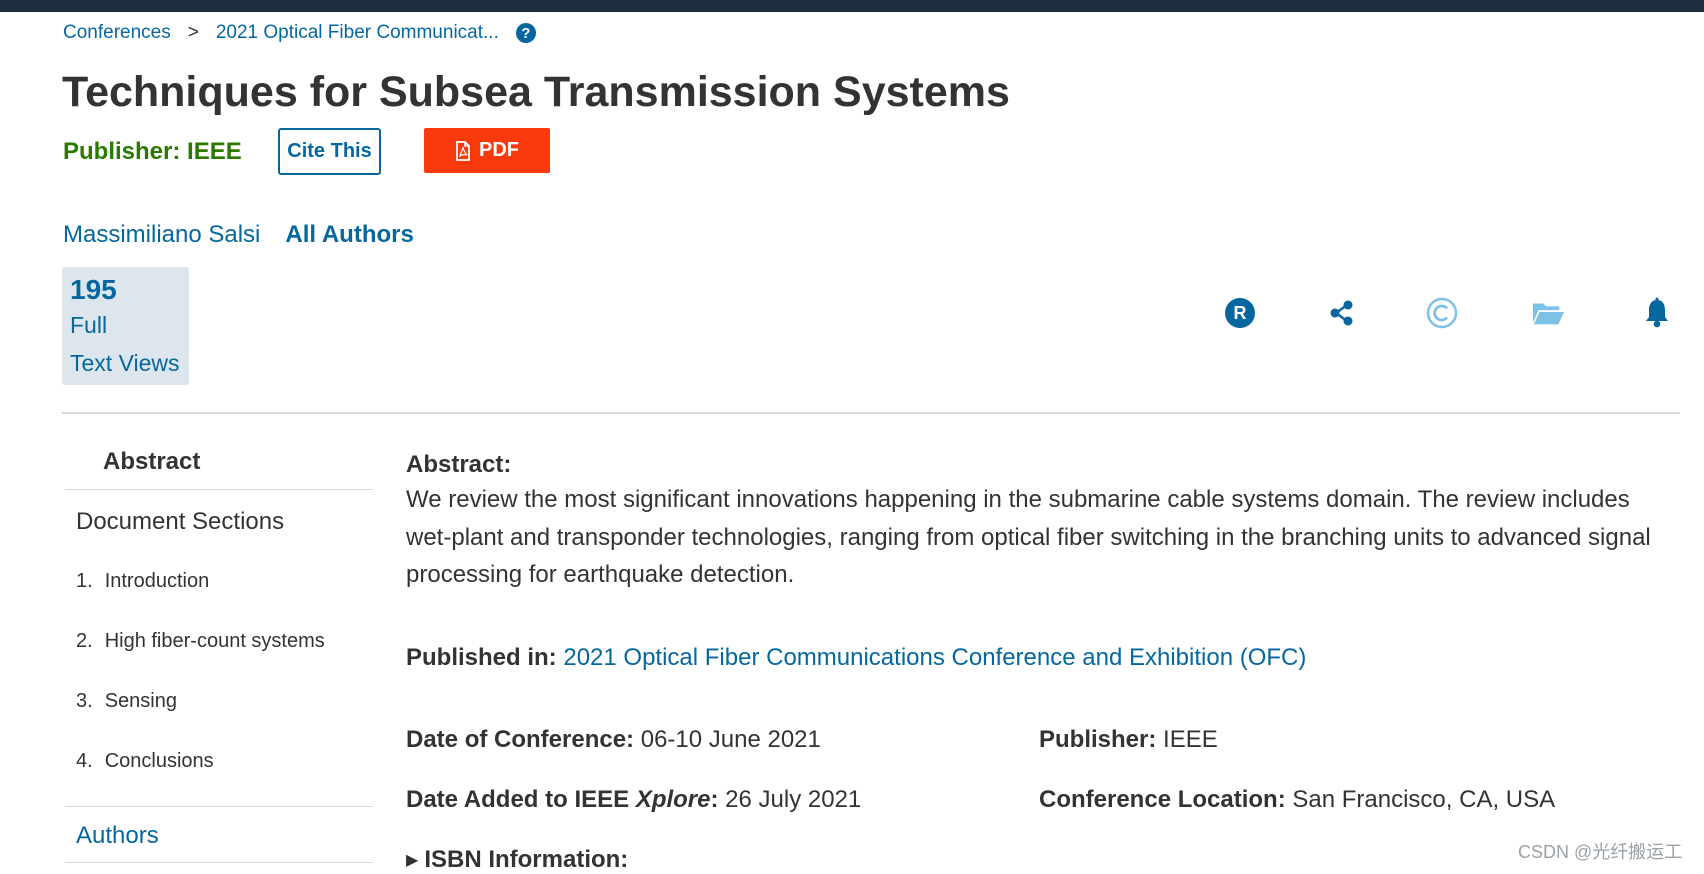  What do you see at coordinates (562, 799) in the screenshot?
I see `date-added-label: Date Added to IEEE Xplore:` at bounding box center [562, 799].